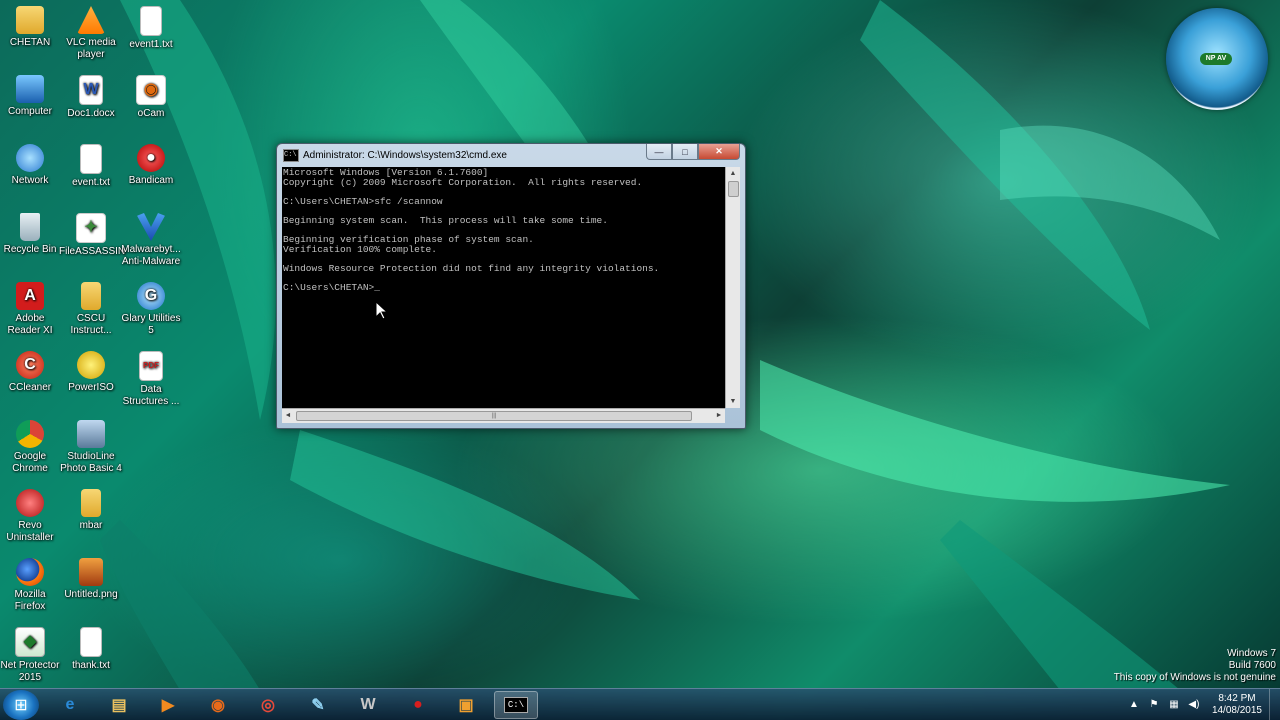 The height and width of the screenshot is (720, 1280). I want to click on desktop-icon-computer: Computer, so click(31, 96).